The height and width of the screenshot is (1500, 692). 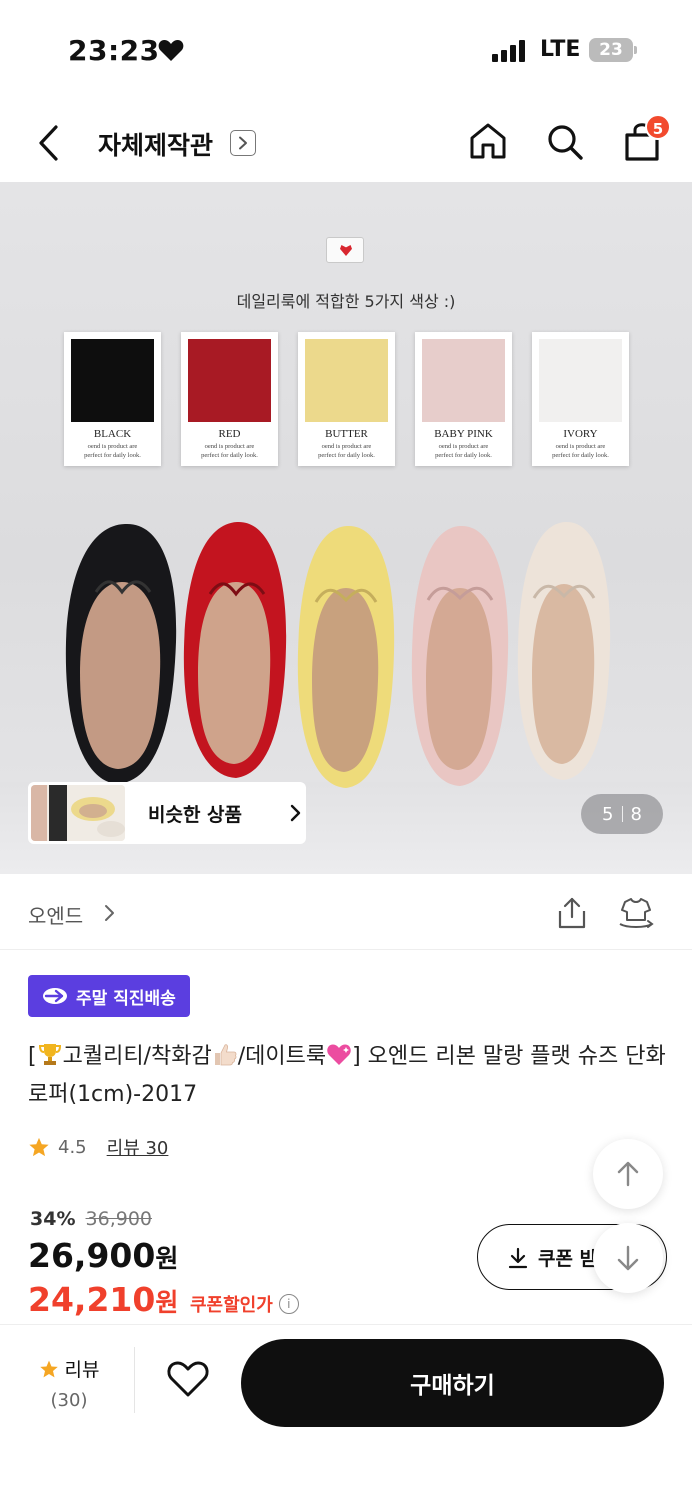 I want to click on status-bar: 23:23 LTE 23, so click(x=346, y=50).